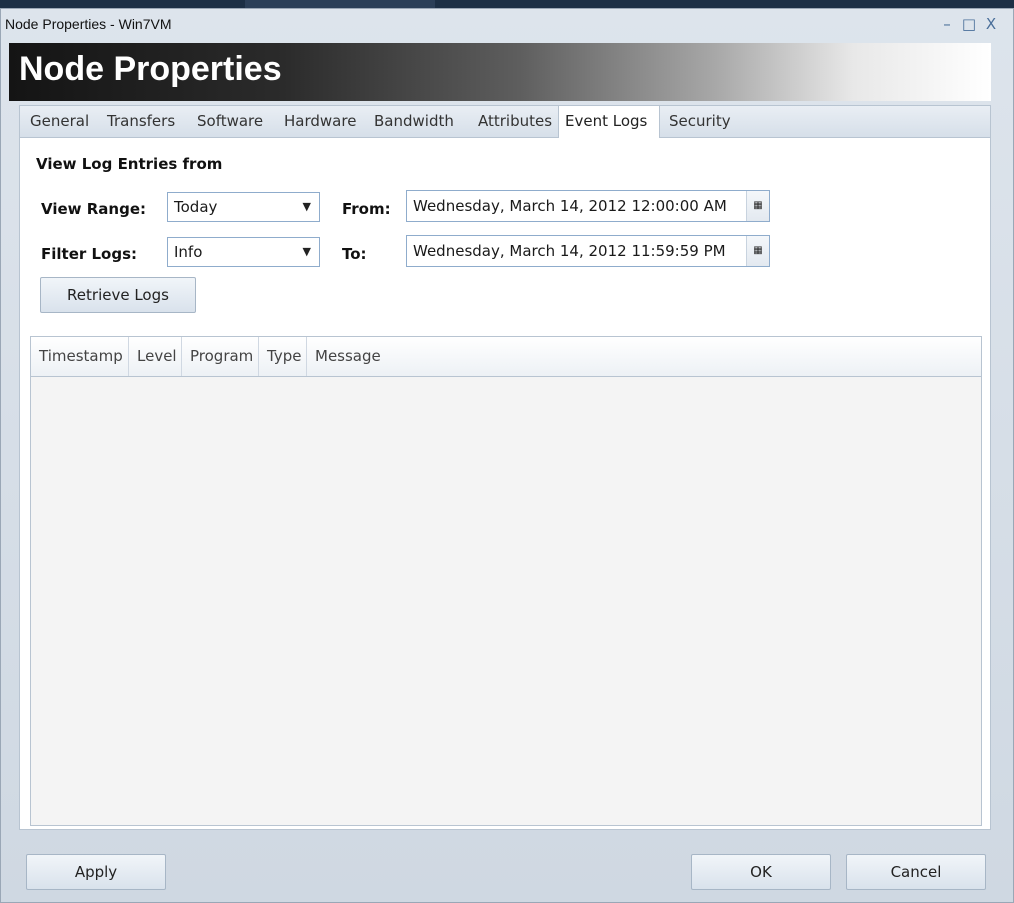  I want to click on column-header-program: Program, so click(220, 356).